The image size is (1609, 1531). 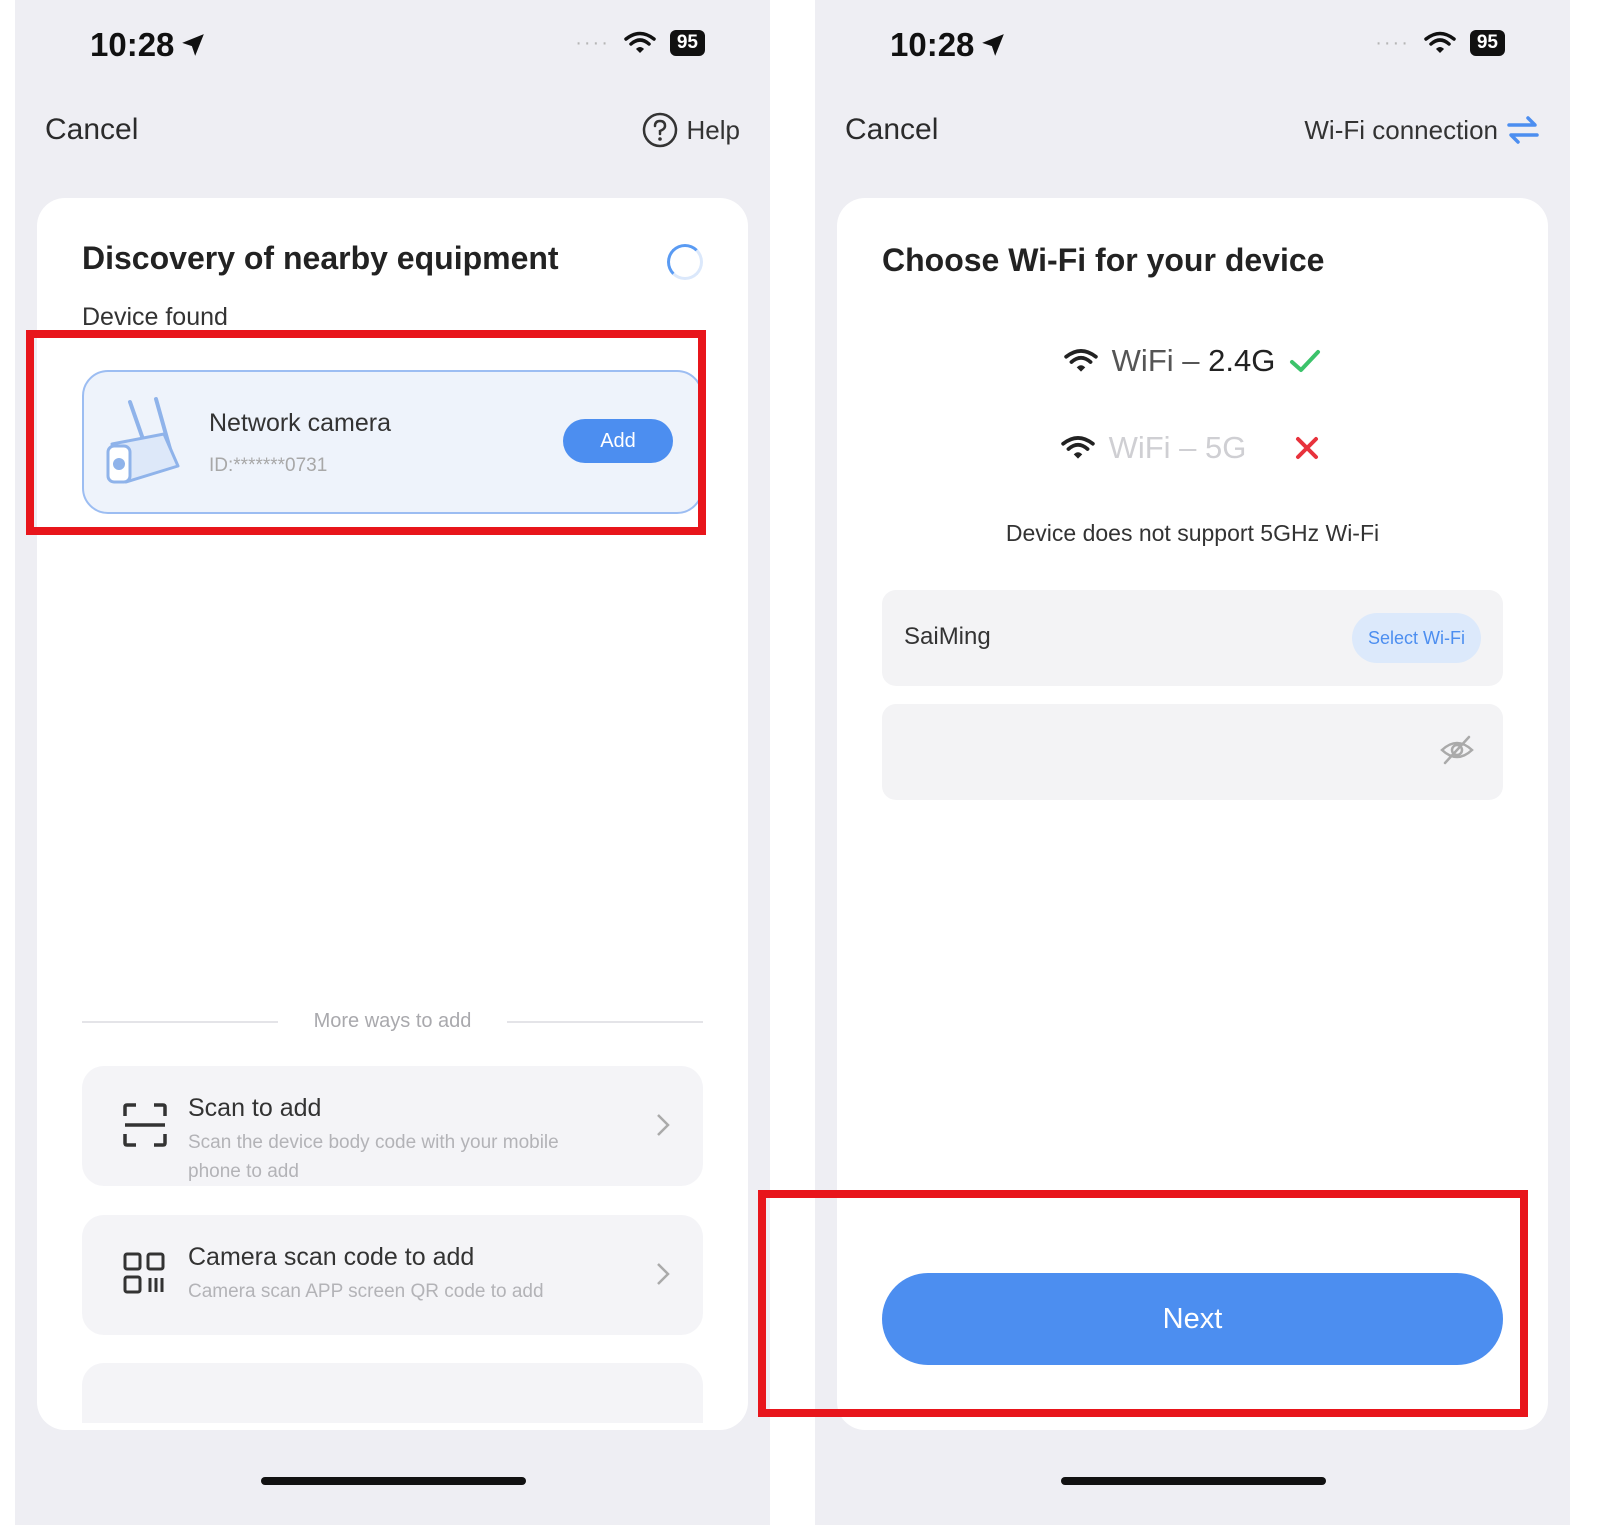 What do you see at coordinates (320, 258) in the screenshot?
I see `page-title: Discovery of nearby equipment` at bounding box center [320, 258].